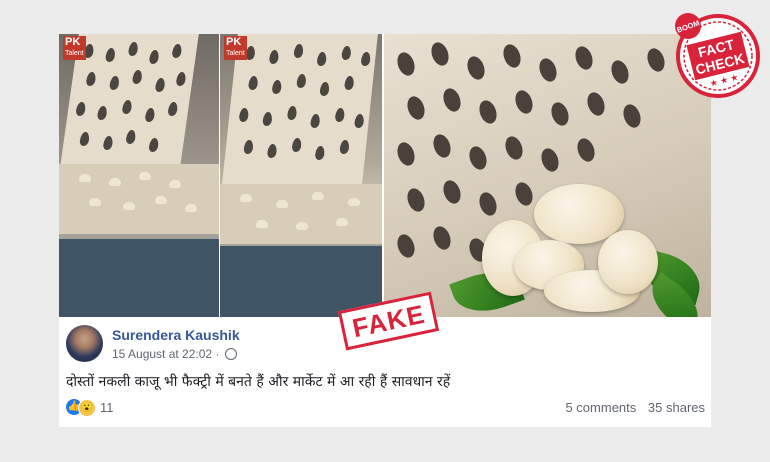  I want to click on post-header: Surendera Kaushik 15 August at 22:02 ·, so click(386, 345).